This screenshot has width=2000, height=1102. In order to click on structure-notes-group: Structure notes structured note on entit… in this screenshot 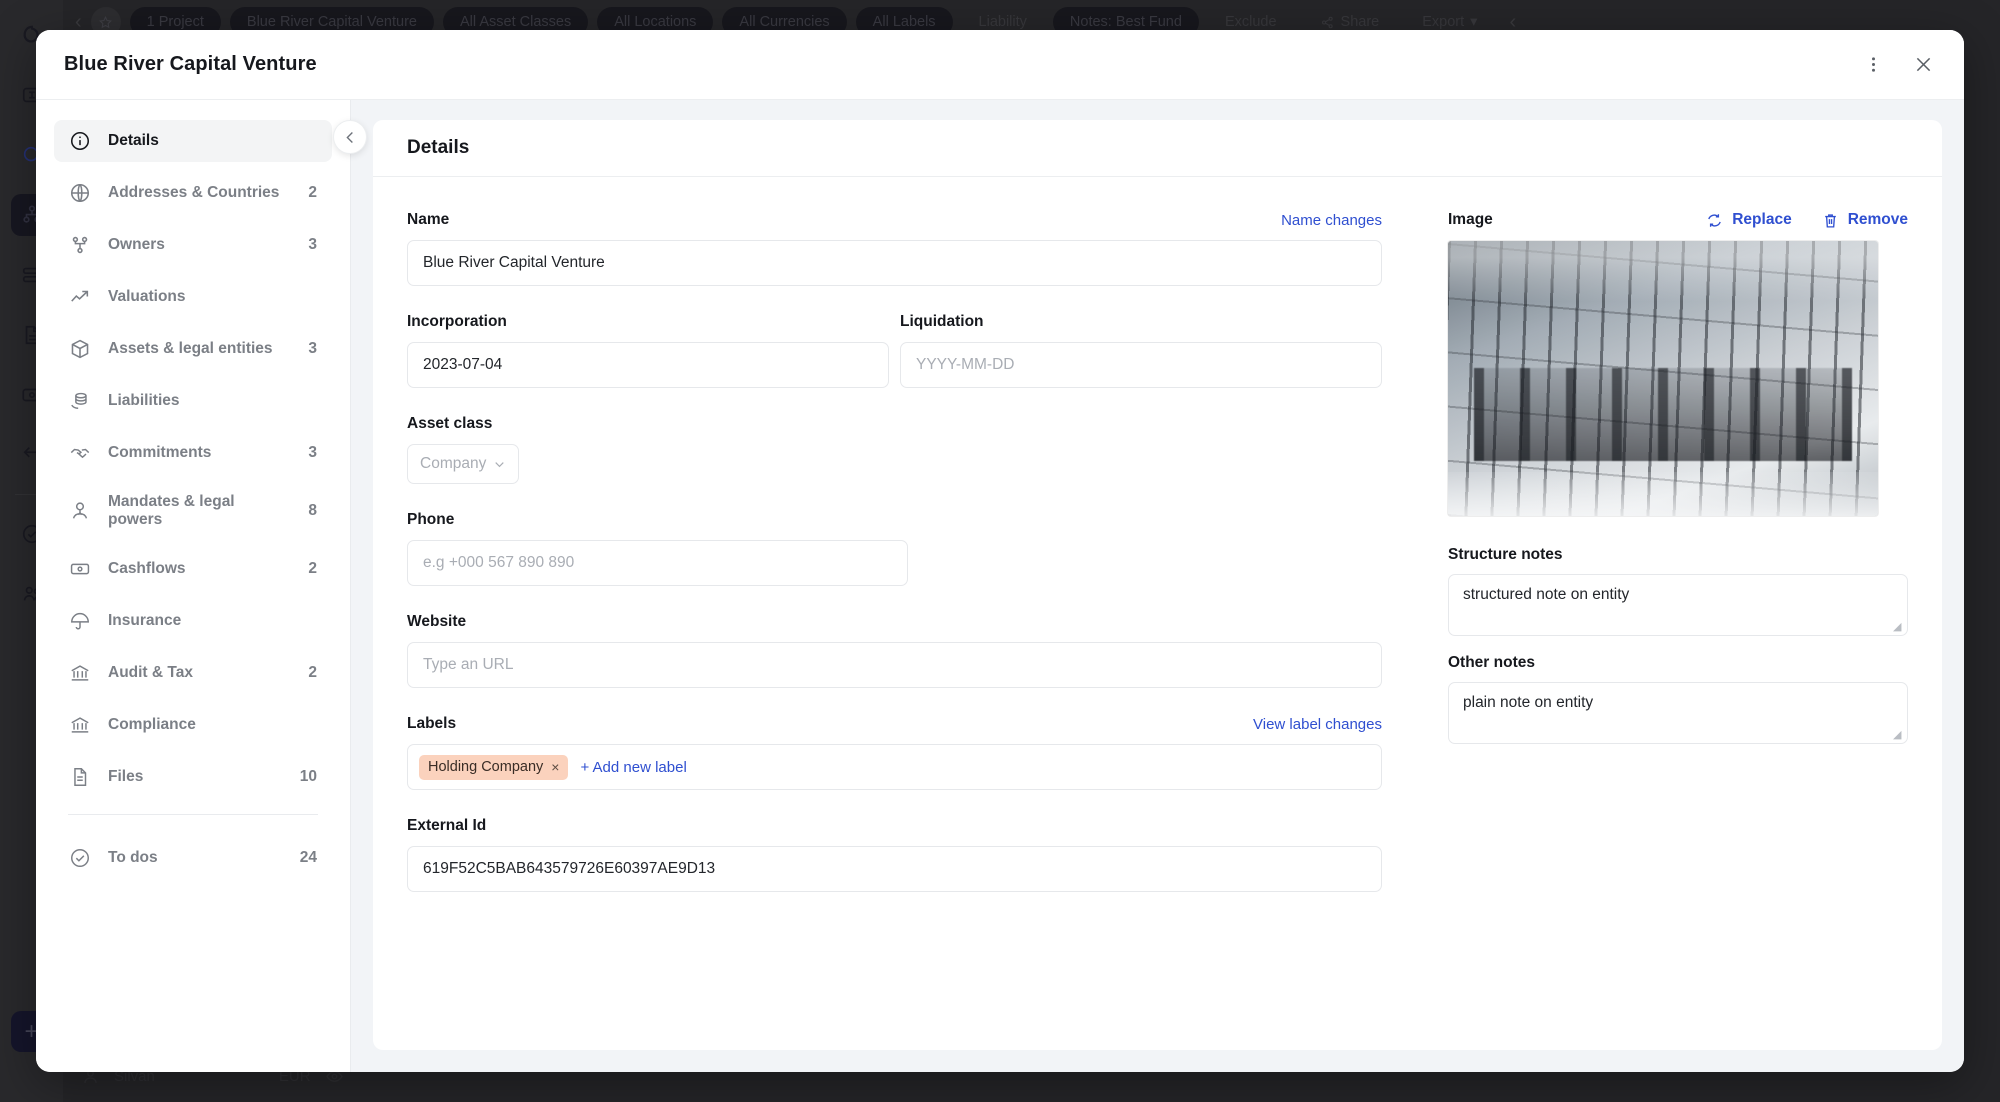, I will do `click(1678, 591)`.